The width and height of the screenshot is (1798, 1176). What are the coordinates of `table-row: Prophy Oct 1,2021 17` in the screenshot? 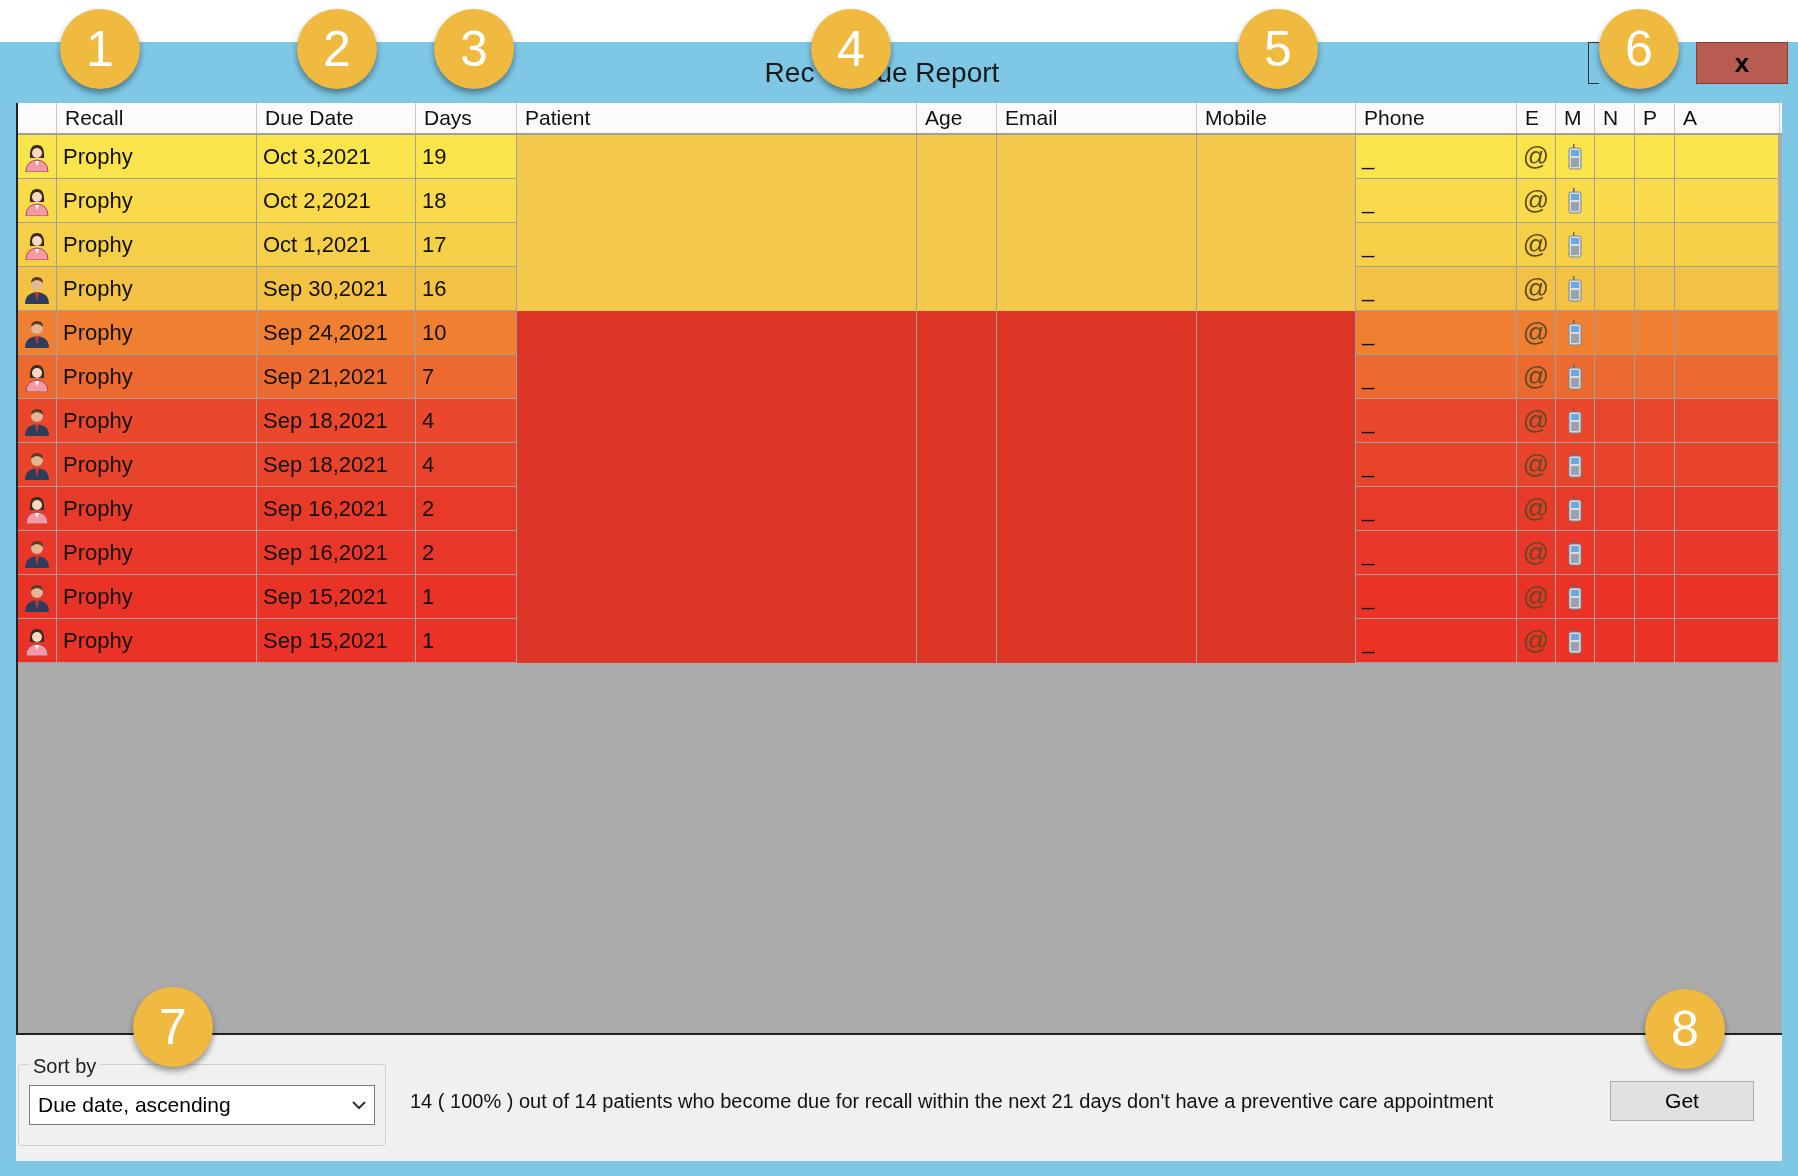 It's located at (267, 245).